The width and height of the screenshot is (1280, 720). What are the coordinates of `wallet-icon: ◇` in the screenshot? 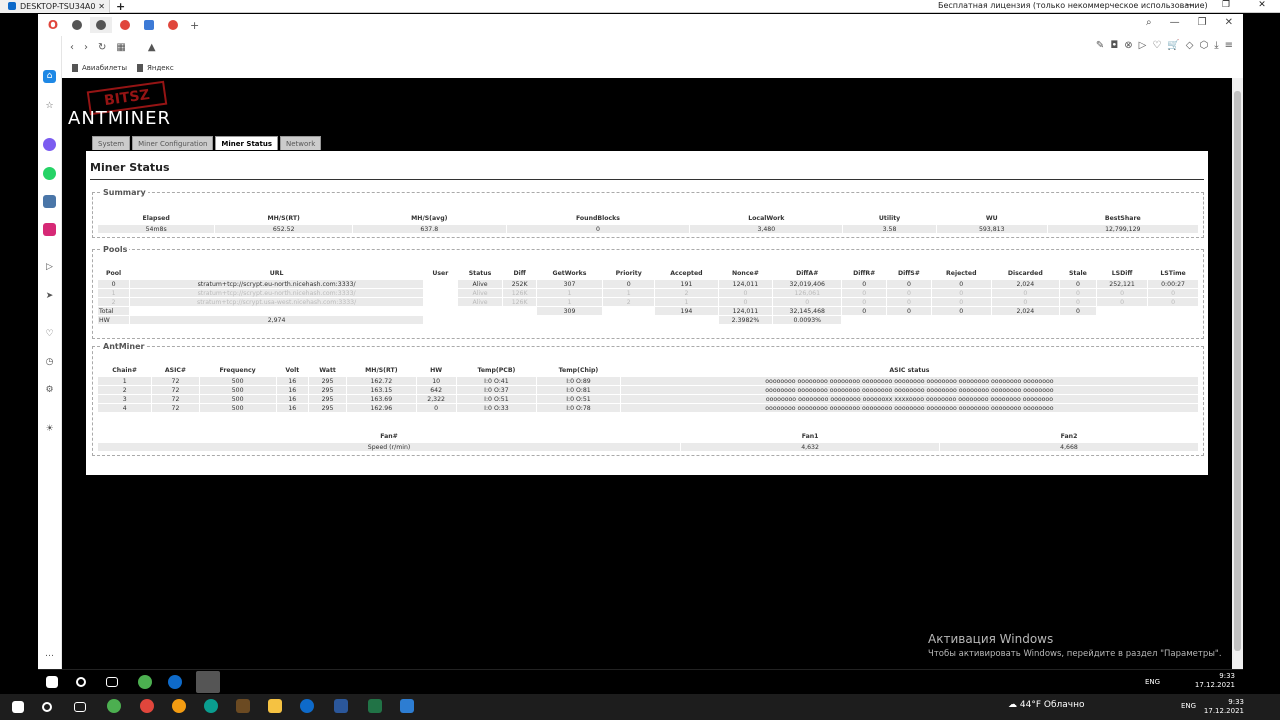 It's located at (1190, 45).